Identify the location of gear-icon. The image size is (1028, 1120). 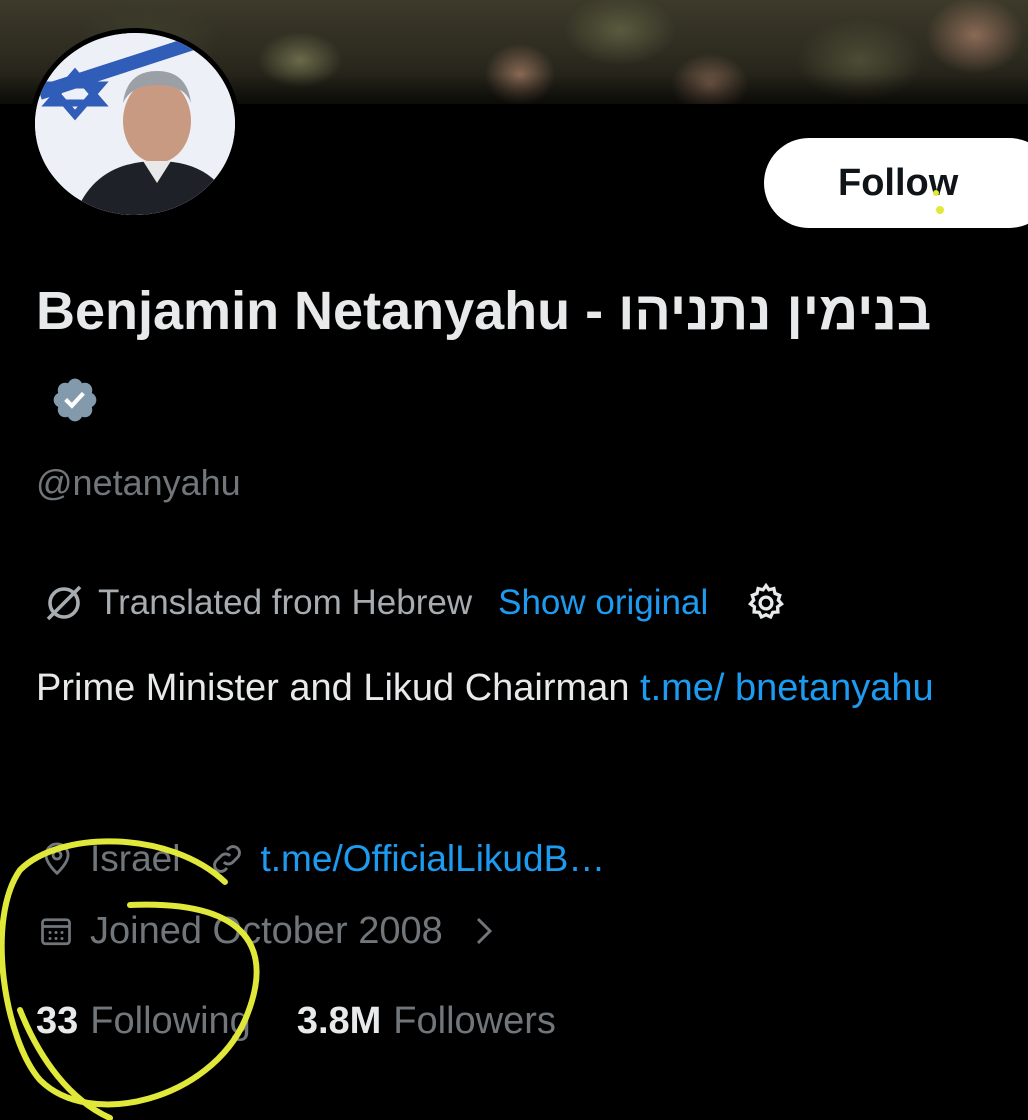
(766, 603).